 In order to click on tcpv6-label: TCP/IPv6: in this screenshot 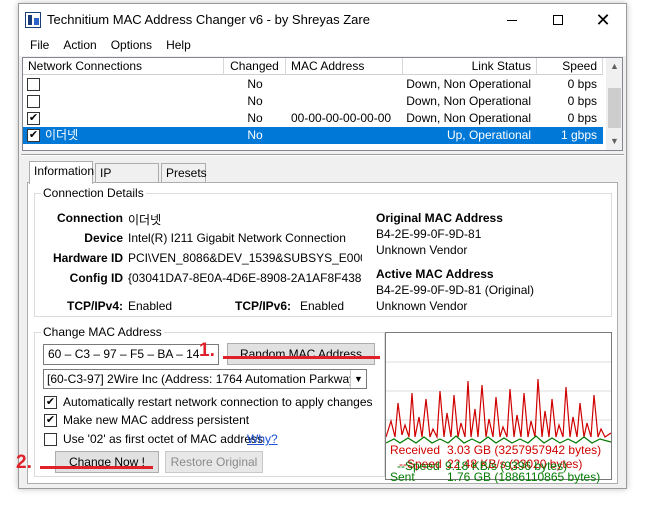, I will do `click(263, 306)`.